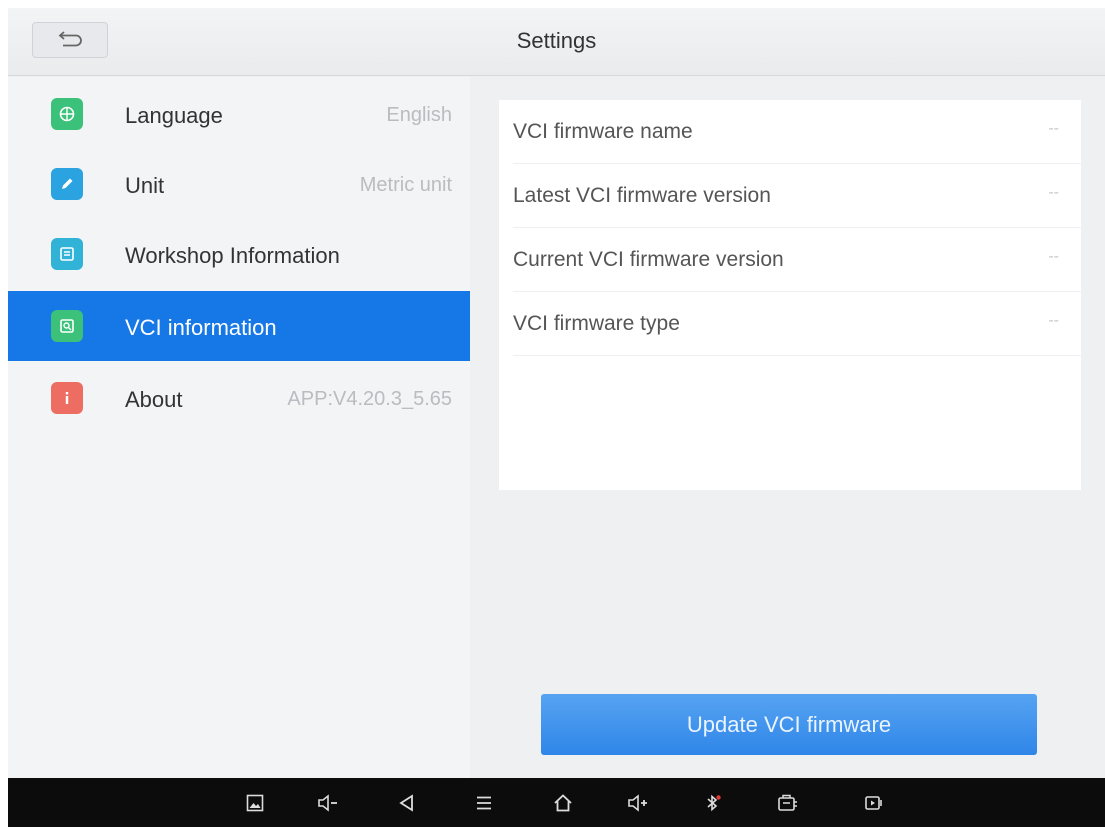 The height and width of the screenshot is (827, 1105). Describe the element at coordinates (239, 184) in the screenshot. I see `sidebar-item-unit: Unit Metric unit` at that location.